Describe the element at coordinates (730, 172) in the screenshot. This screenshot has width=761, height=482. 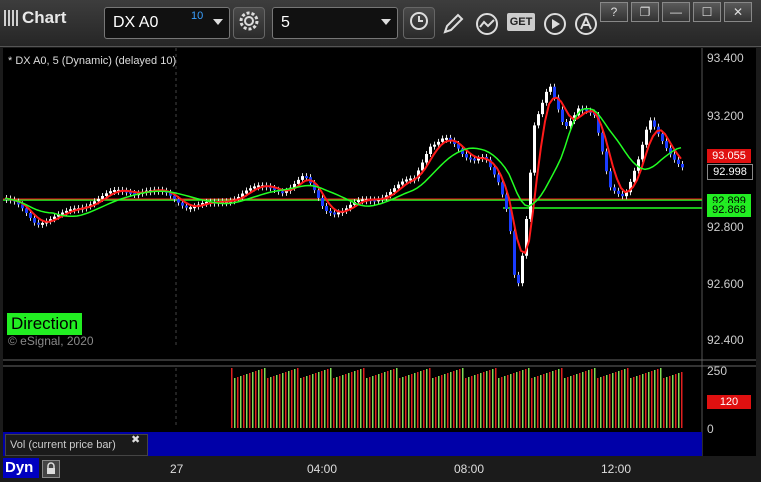
I see `price-tag-last: 92.998` at that location.